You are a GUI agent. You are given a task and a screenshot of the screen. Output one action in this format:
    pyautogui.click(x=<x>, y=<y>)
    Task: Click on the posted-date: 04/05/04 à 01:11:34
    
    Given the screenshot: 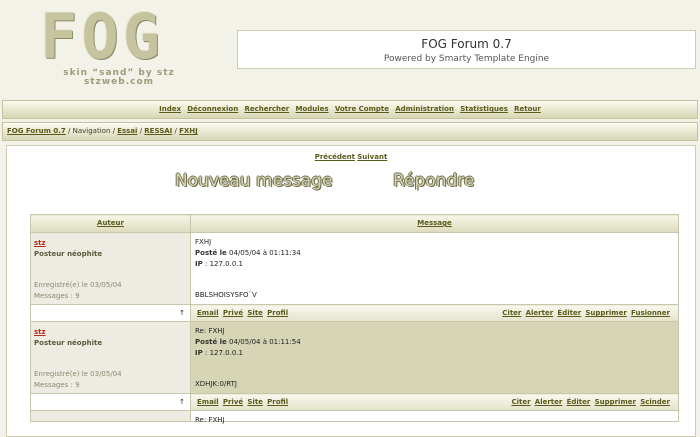 What is the action you would take?
    pyautogui.click(x=265, y=253)
    